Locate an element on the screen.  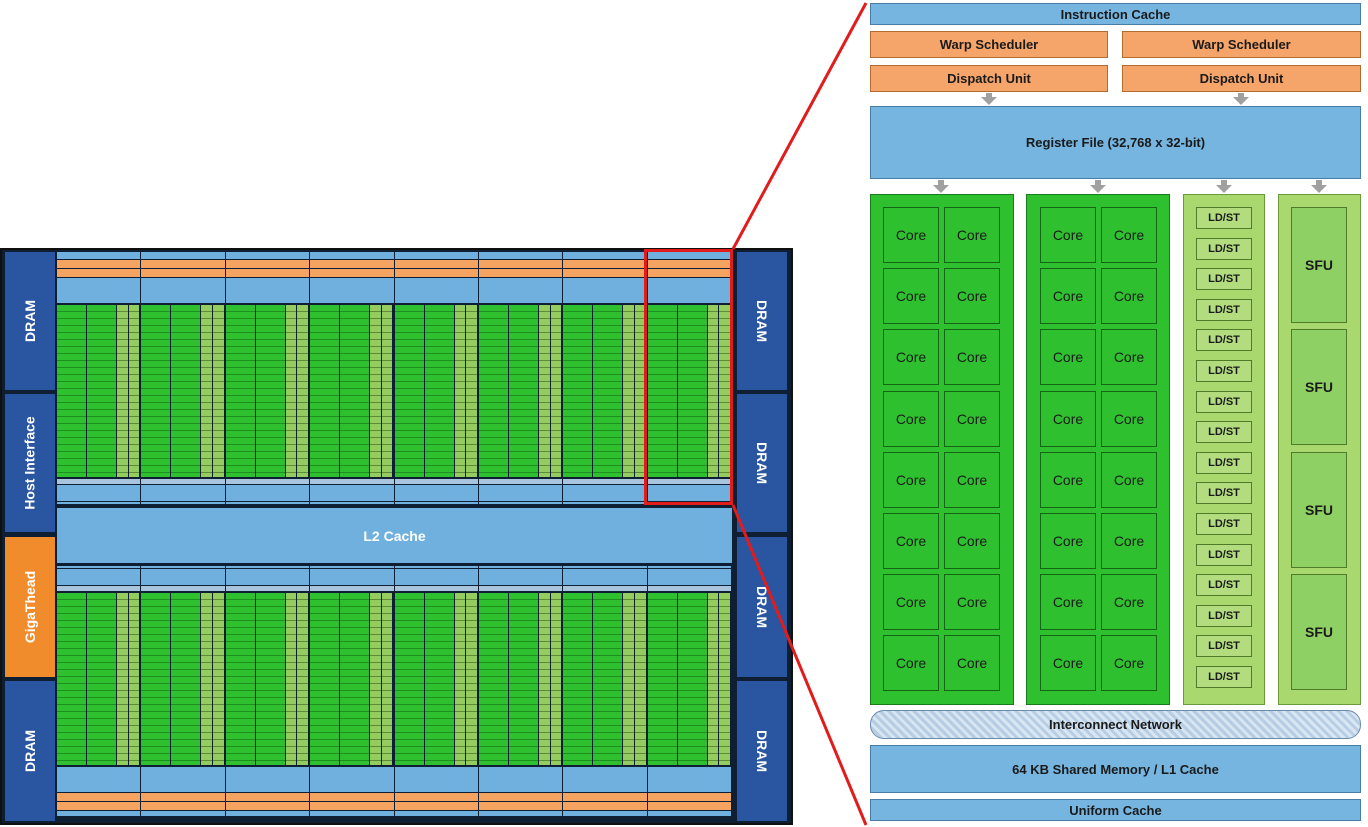
register-file-label: Register File (32,768 x 32-bit) is located at coordinates (1115, 142).